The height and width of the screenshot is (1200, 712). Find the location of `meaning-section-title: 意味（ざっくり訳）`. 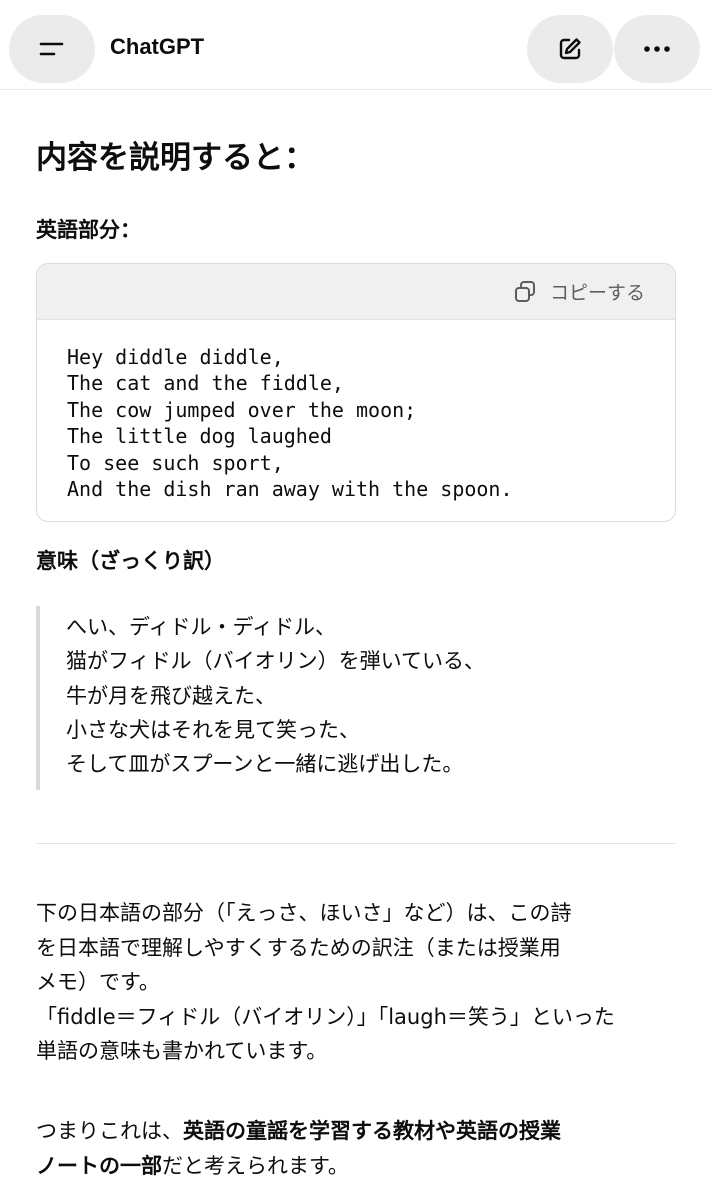

meaning-section-title: 意味（ざっくり訳） is located at coordinates (130, 561).